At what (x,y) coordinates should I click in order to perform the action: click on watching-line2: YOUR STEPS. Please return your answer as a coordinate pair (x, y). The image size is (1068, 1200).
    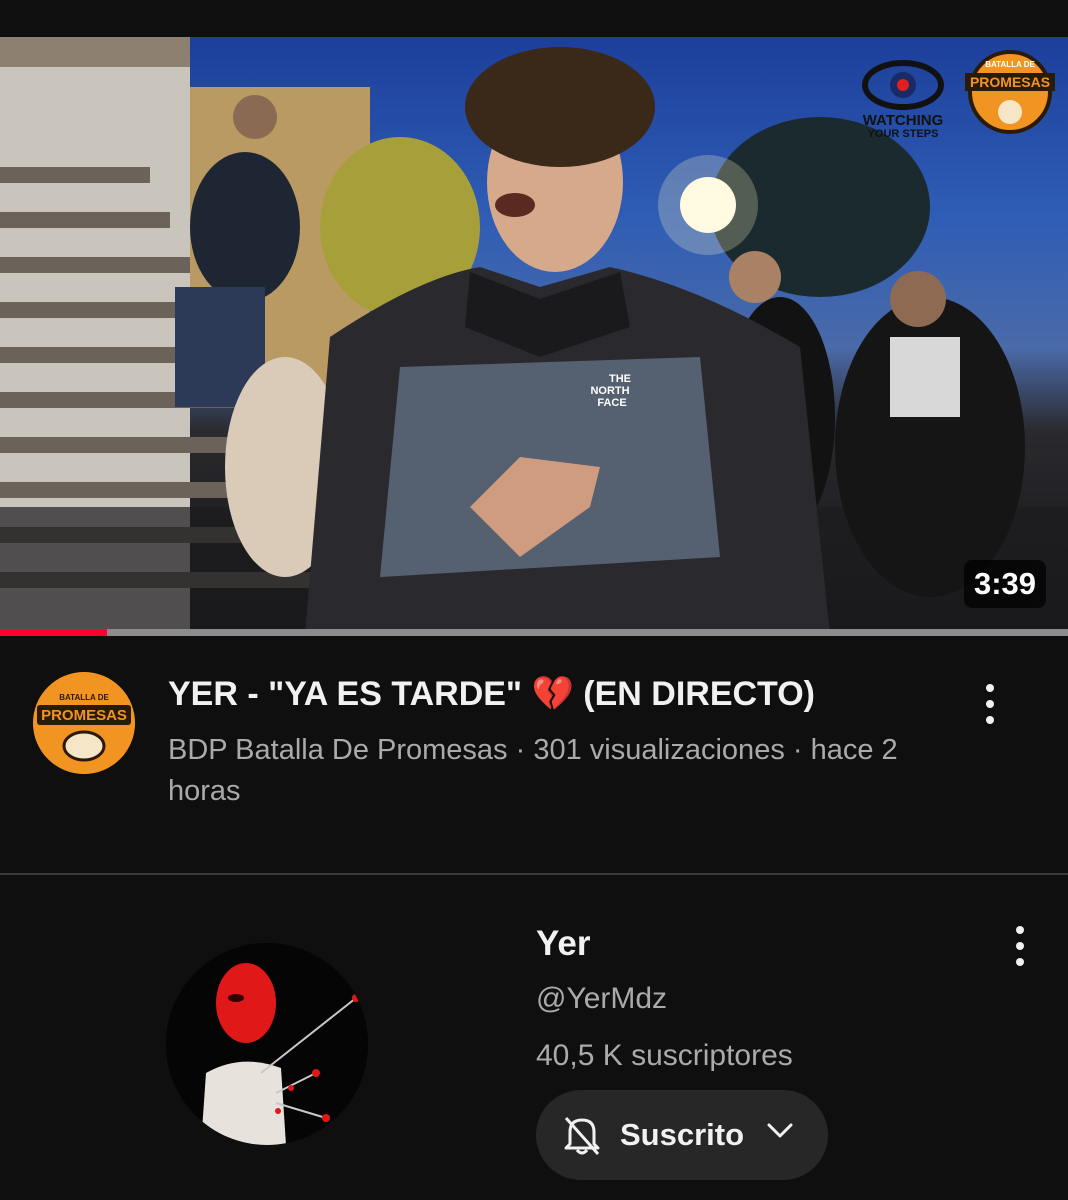
    Looking at the image, I should click on (903, 134).